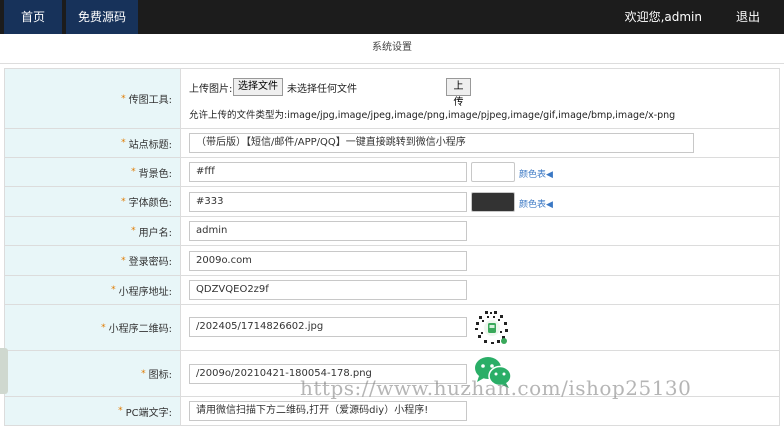  I want to click on page-title: 系统设置, so click(392, 49).